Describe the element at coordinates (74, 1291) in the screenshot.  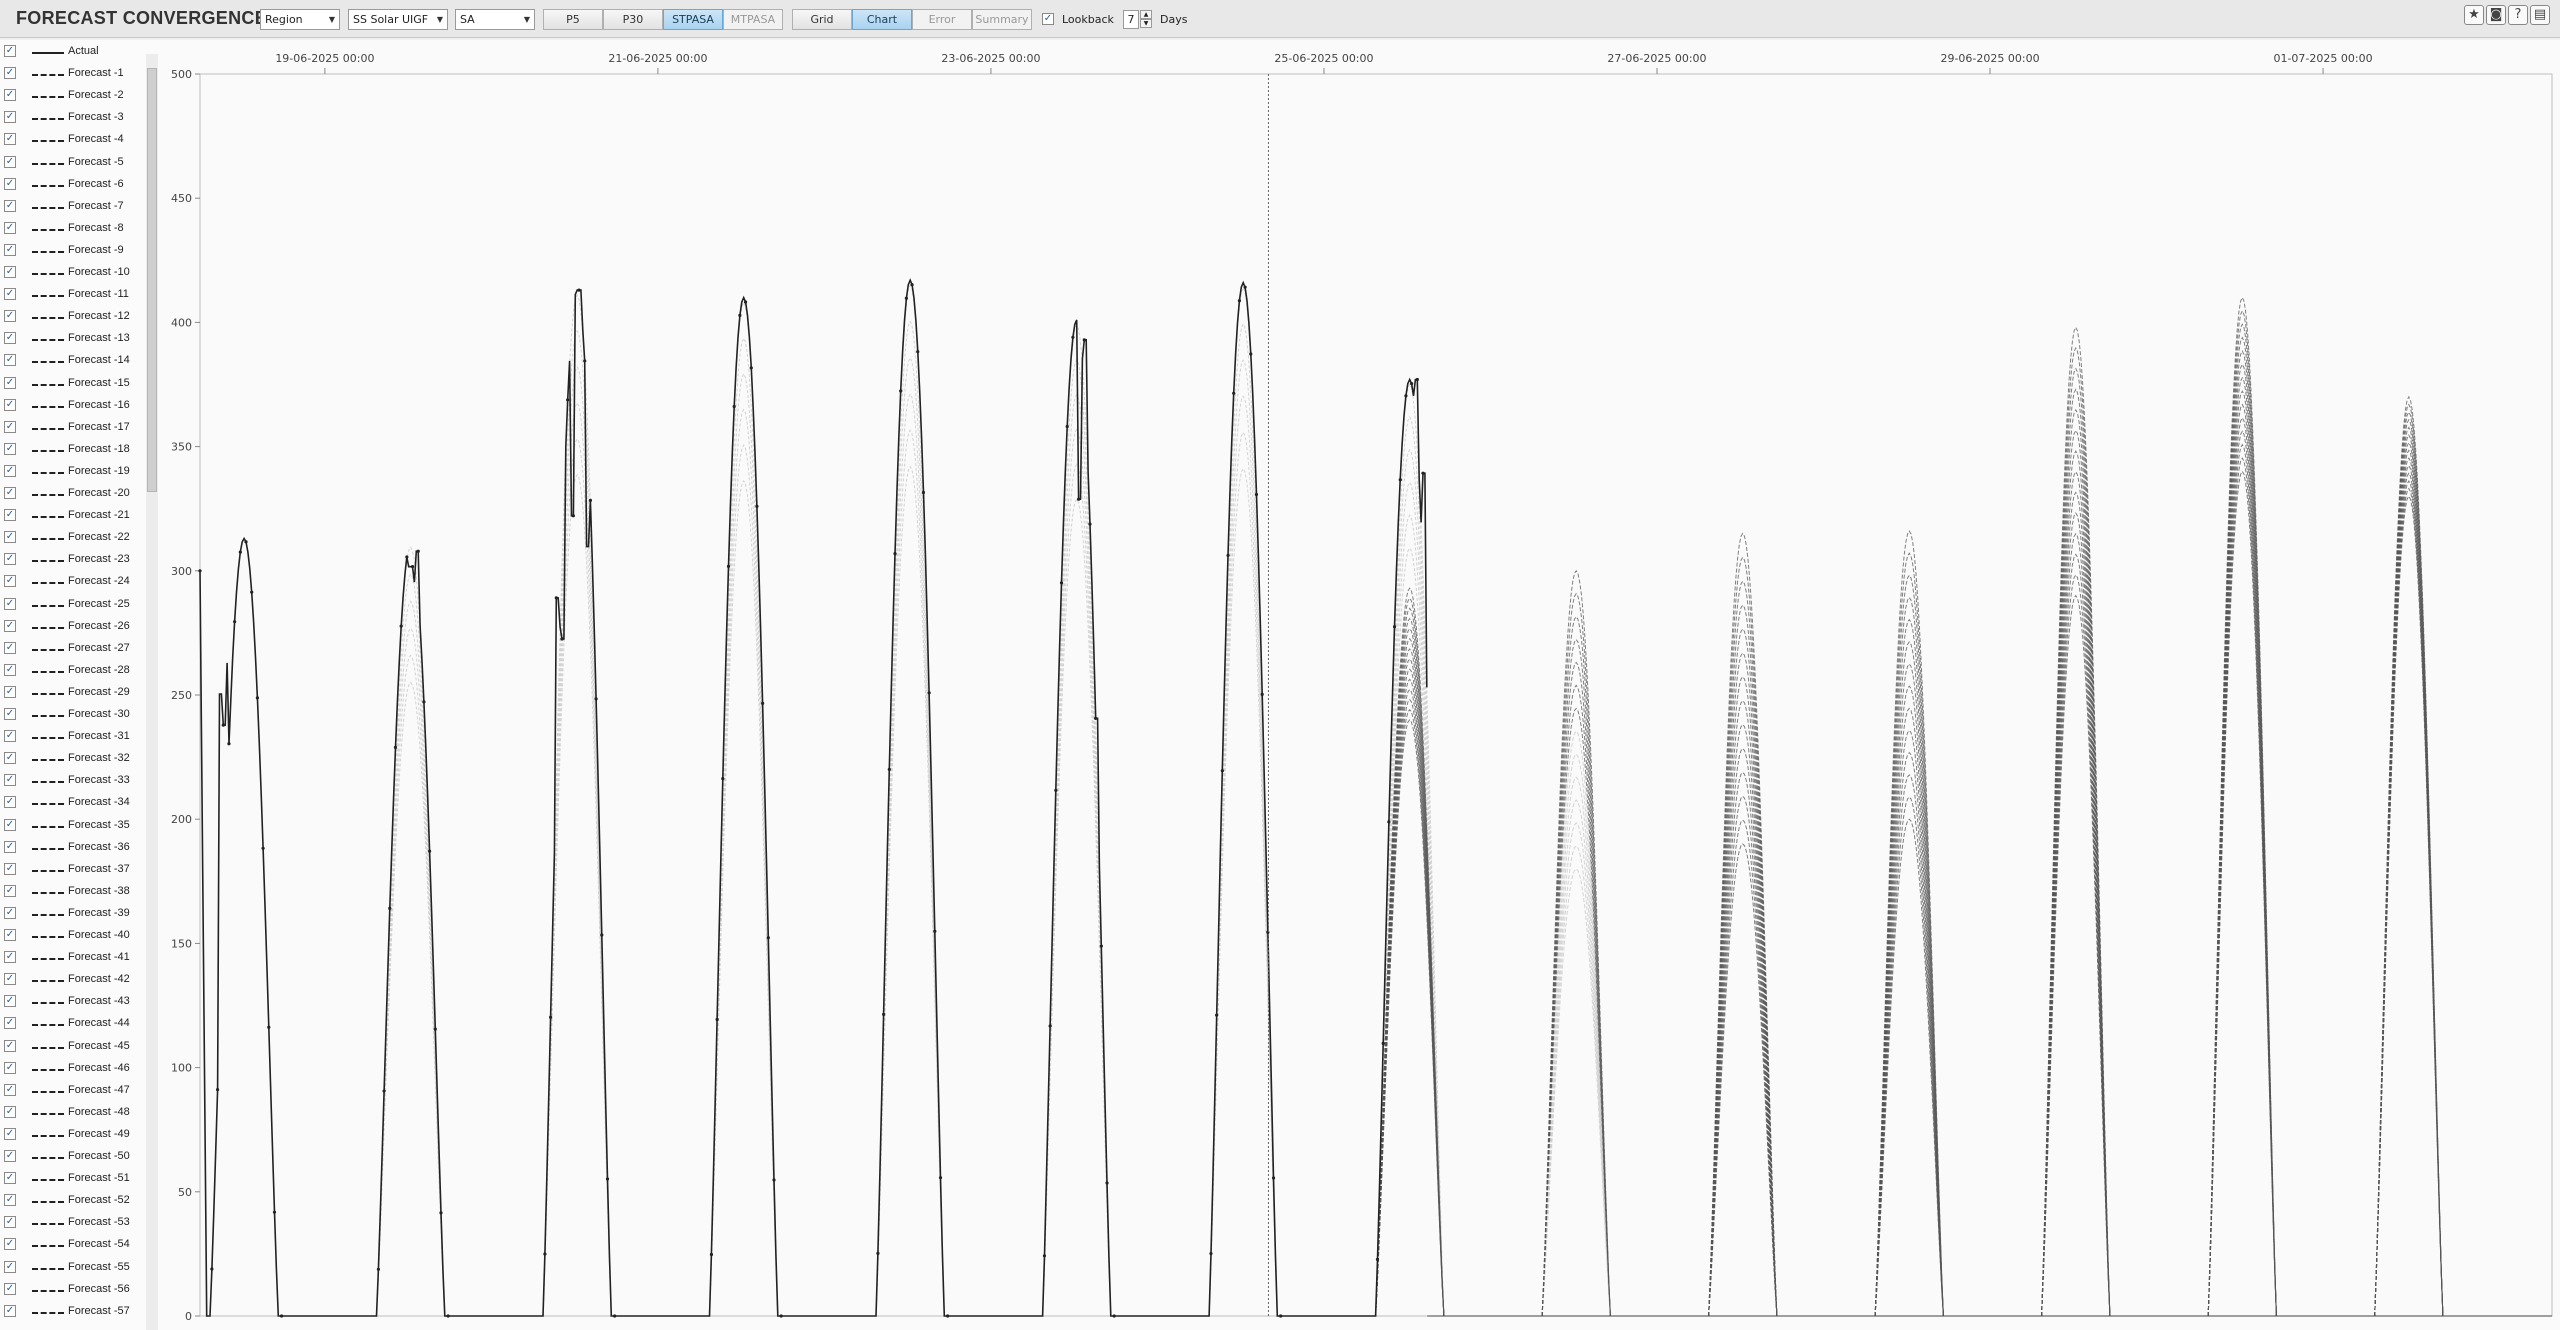
I see `legend-item: ✓ Forecast -56` at that location.